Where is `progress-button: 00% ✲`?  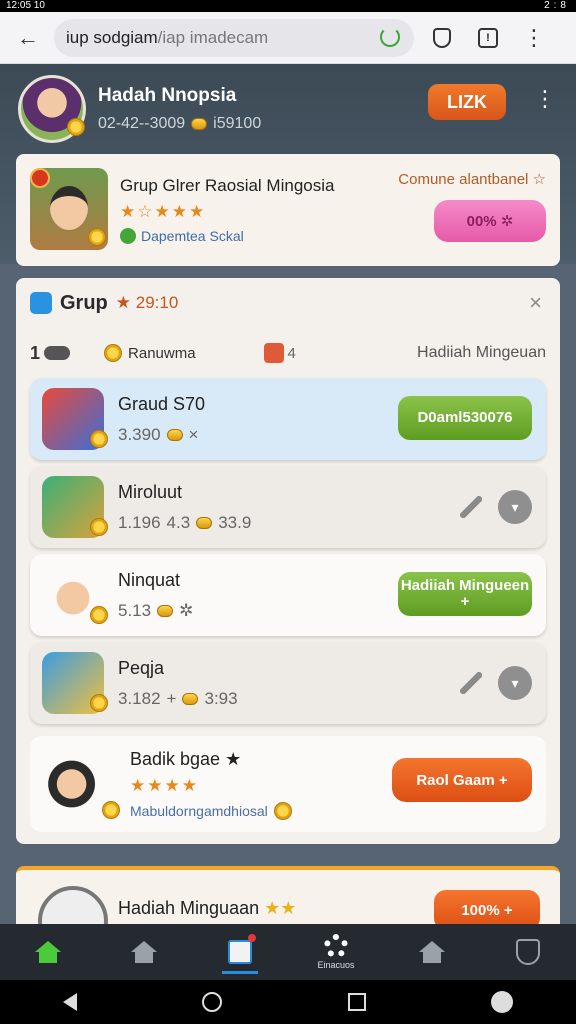 progress-button: 00% ✲ is located at coordinates (490, 221).